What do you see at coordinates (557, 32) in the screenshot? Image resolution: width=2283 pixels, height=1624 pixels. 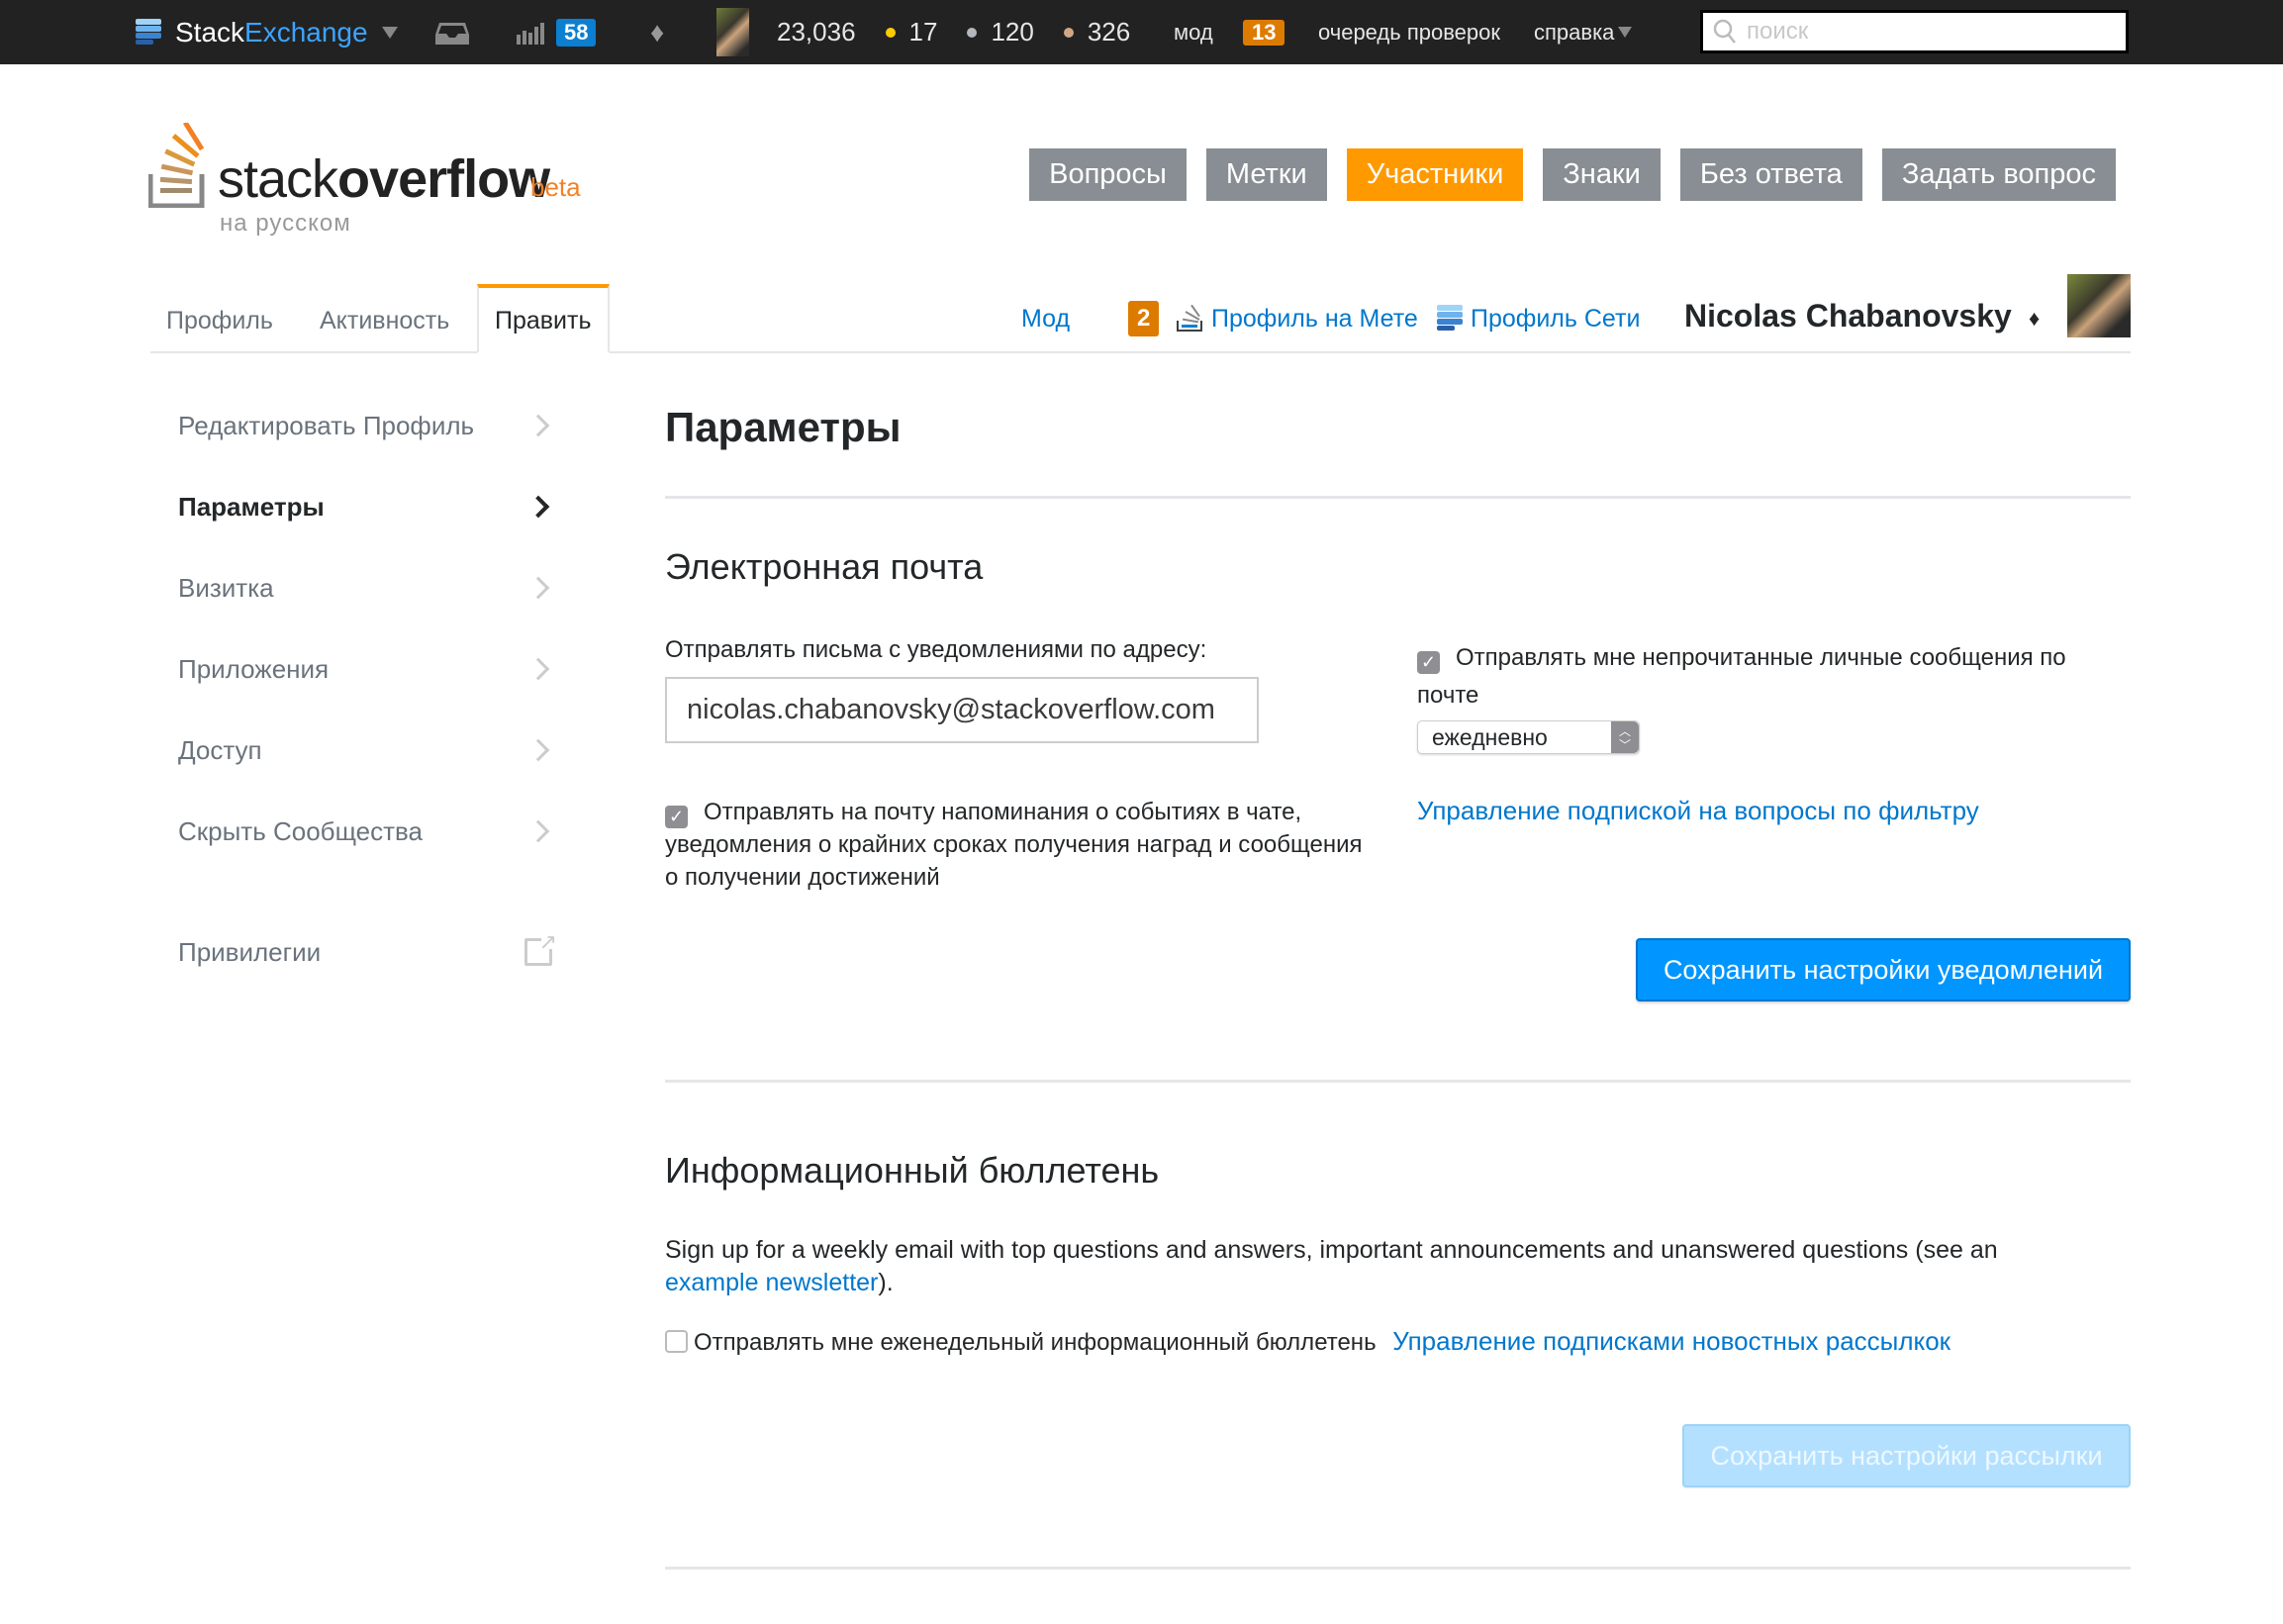 I see `achievements-button: 58` at bounding box center [557, 32].